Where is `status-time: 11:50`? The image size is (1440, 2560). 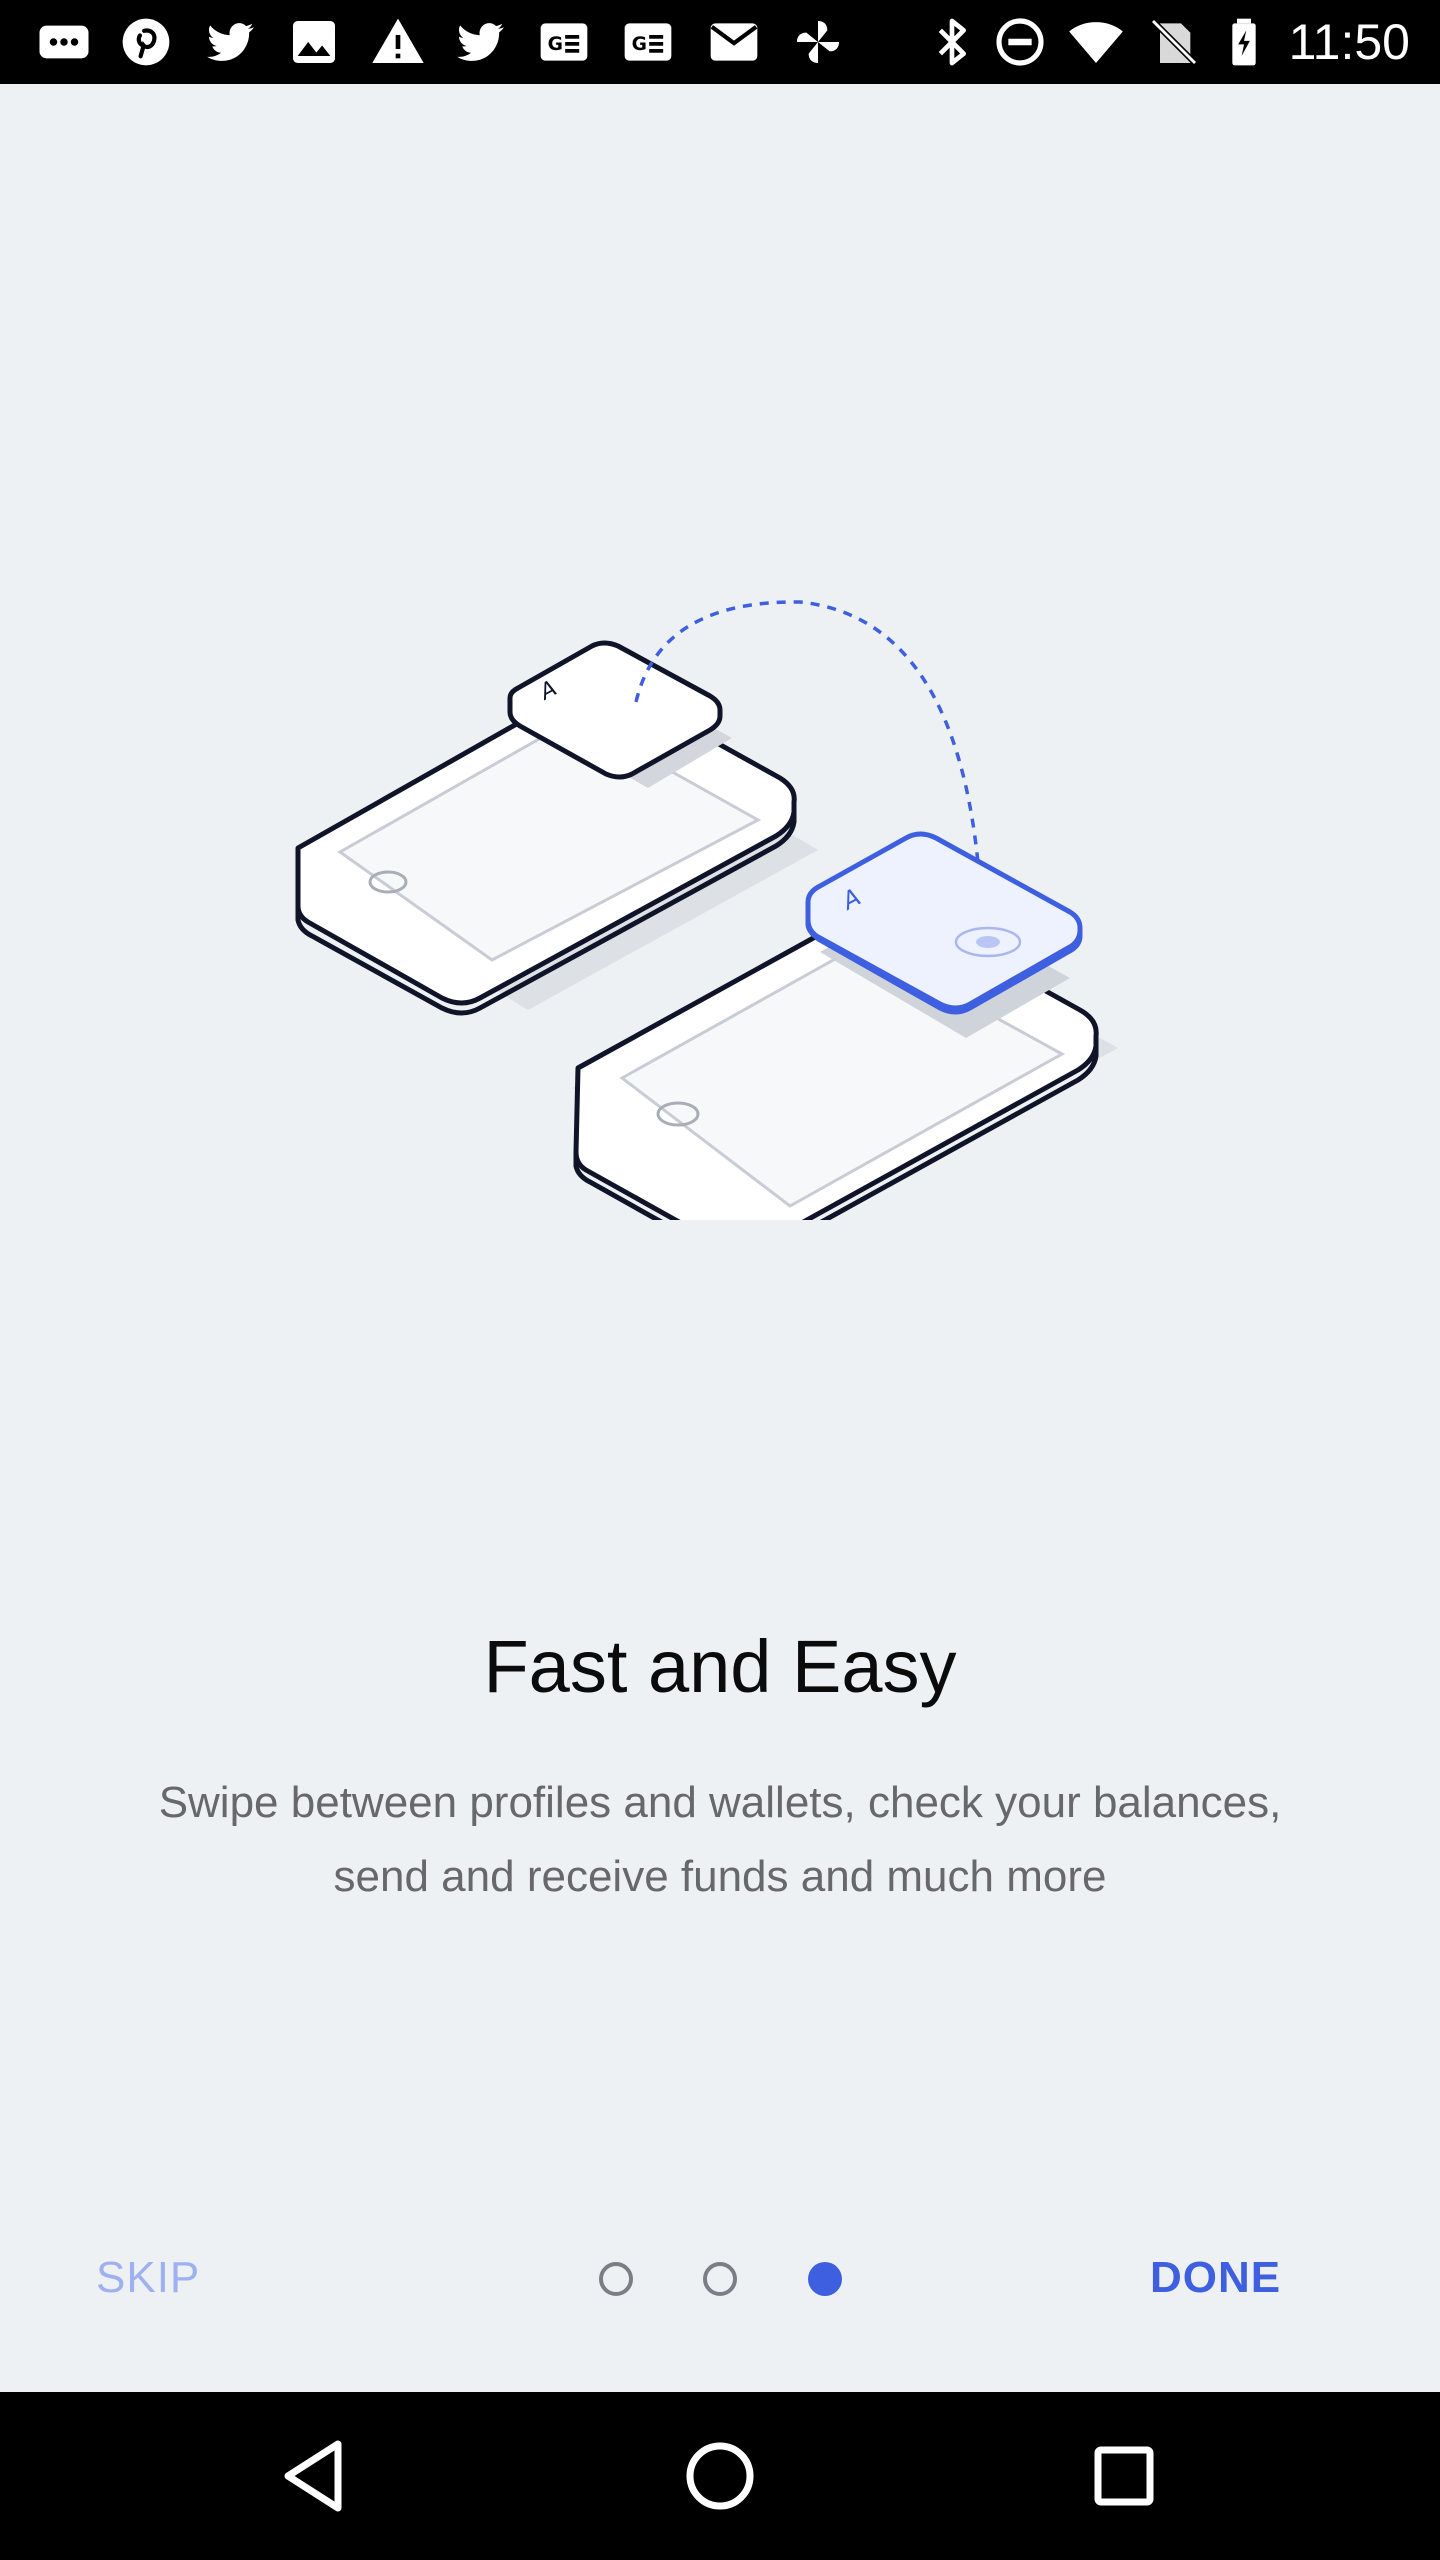
status-time: 11:50 is located at coordinates (1349, 42).